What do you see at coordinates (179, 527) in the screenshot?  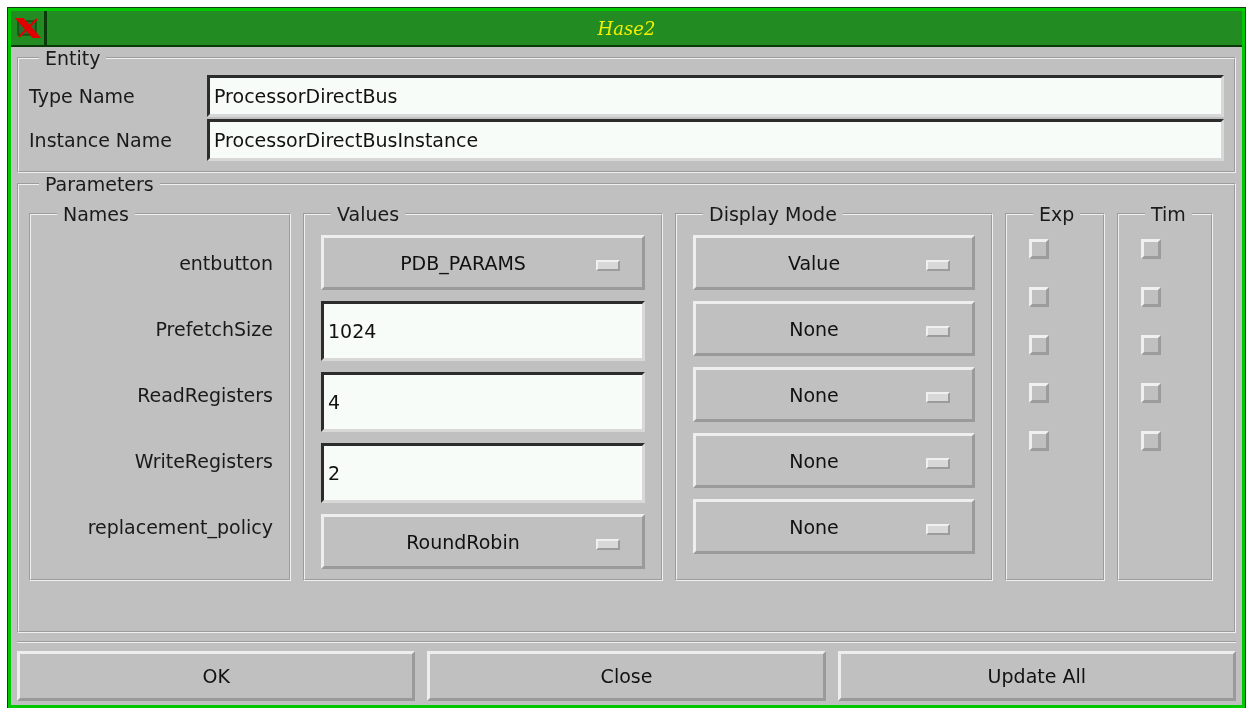 I see `parameter-name: replacement_policy` at bounding box center [179, 527].